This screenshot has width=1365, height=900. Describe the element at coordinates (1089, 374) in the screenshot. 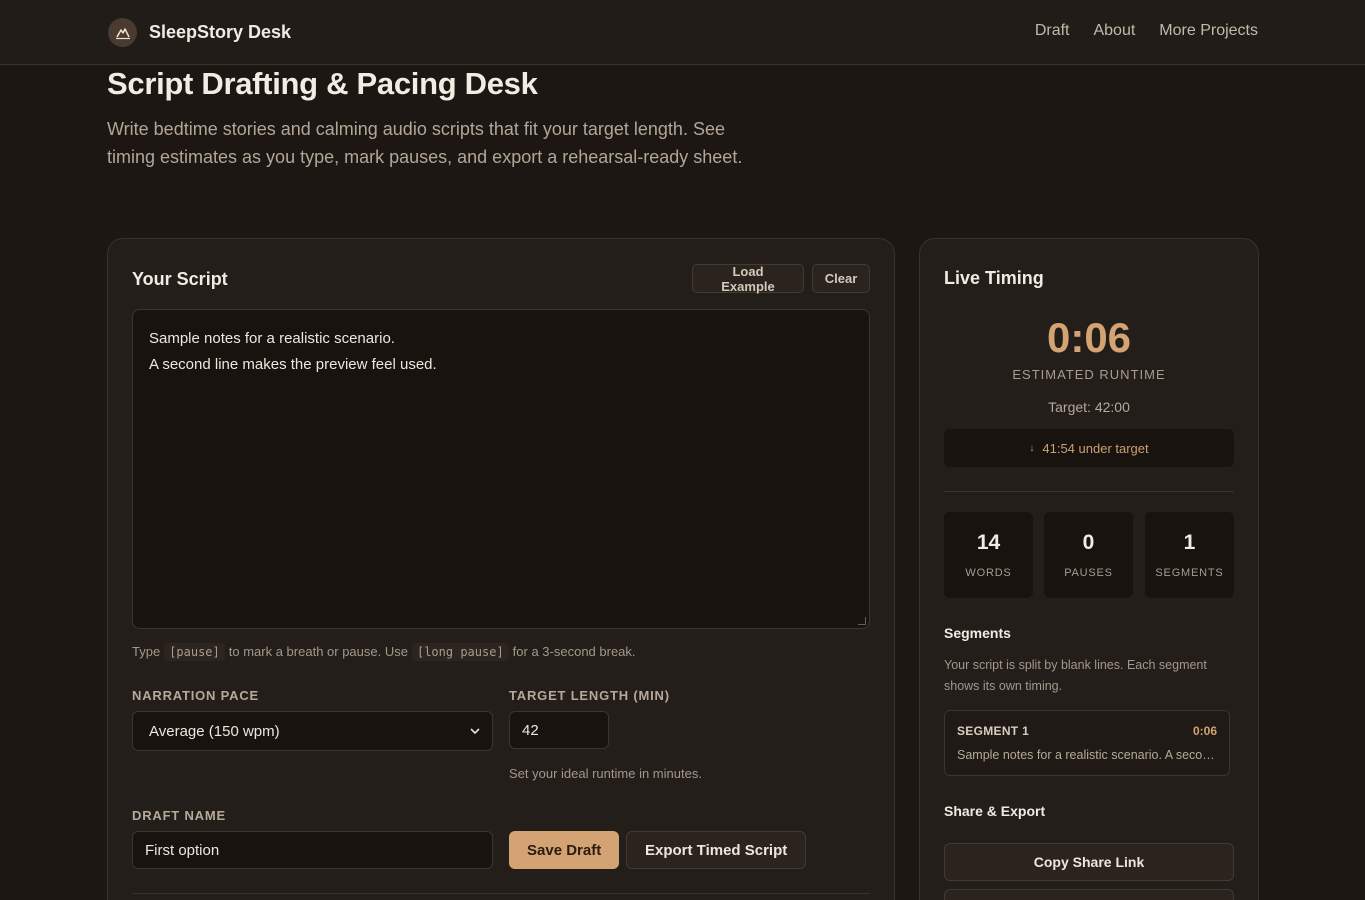

I see `estimated-runtime-label: ESTIMATED RUNTIME` at that location.